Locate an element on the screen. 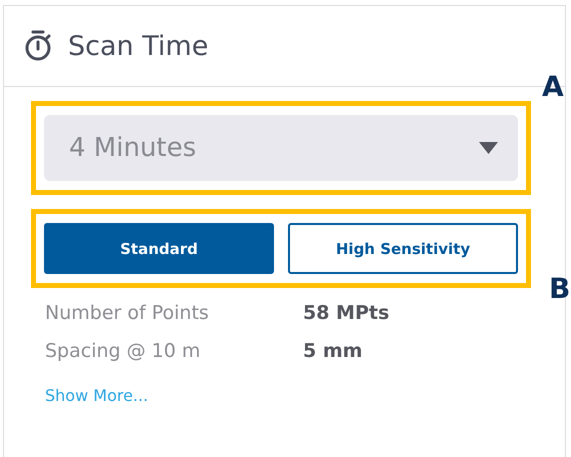 This screenshot has height=457, width=571. mode-button: High Sensitivity is located at coordinates (403, 248).